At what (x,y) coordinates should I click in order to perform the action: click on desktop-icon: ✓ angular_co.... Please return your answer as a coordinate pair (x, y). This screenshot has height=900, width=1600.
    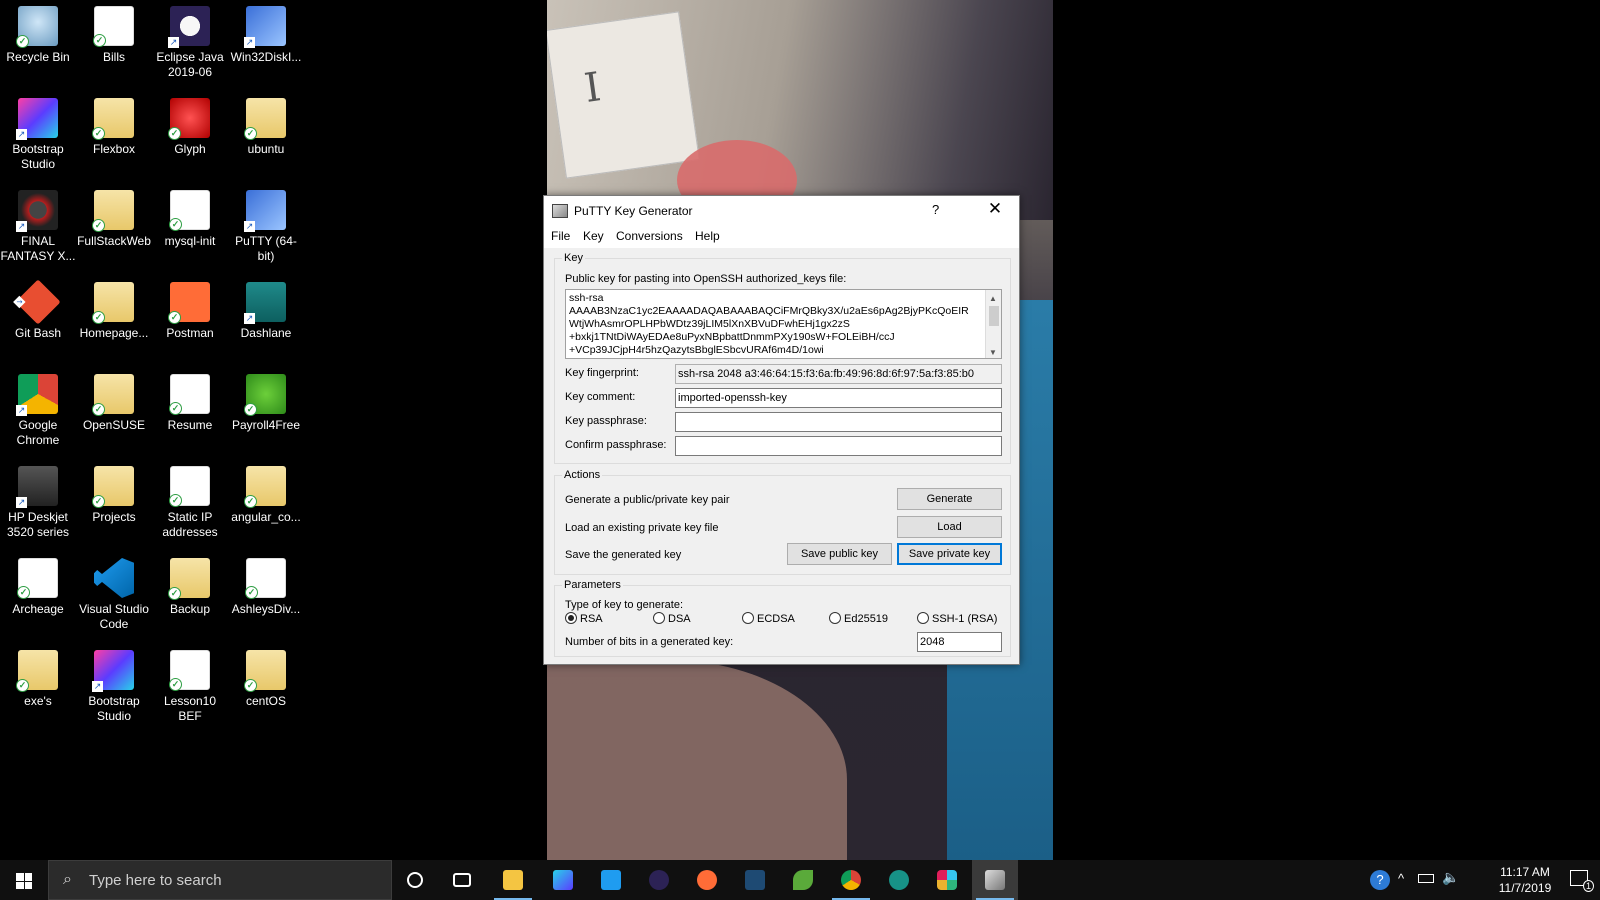
    Looking at the image, I should click on (266, 503).